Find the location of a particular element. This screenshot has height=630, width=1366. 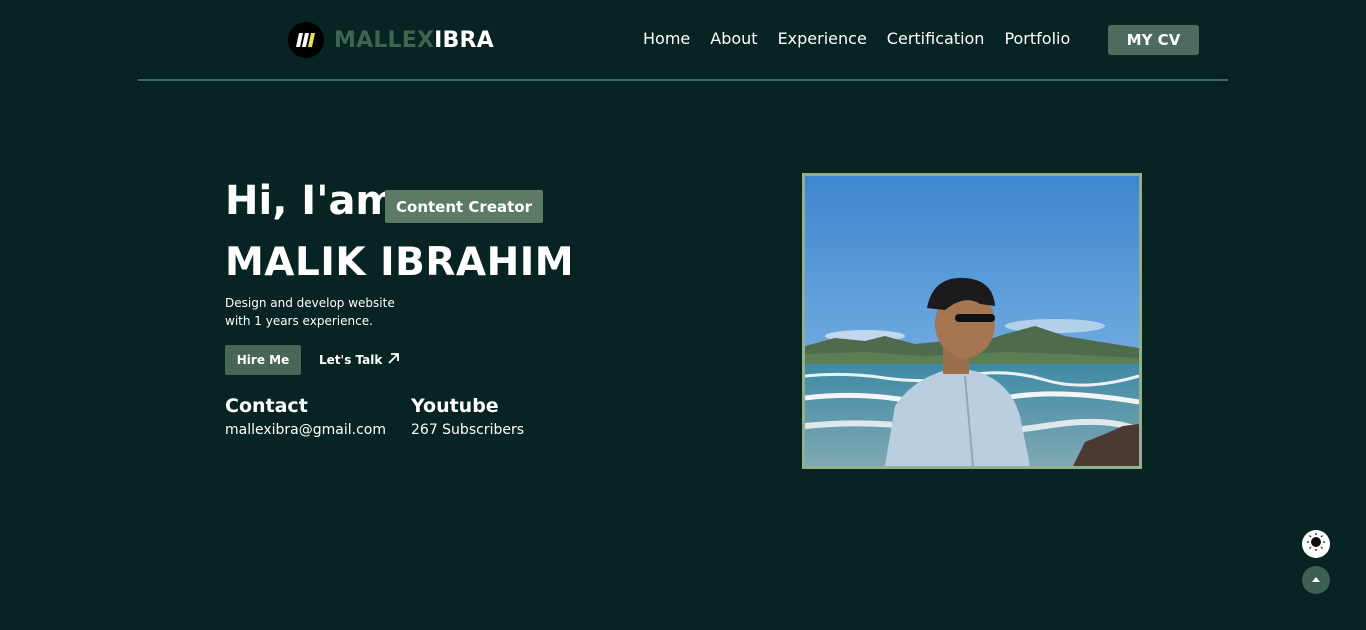

brand-name: MALLEXIBRA is located at coordinates (414, 40).